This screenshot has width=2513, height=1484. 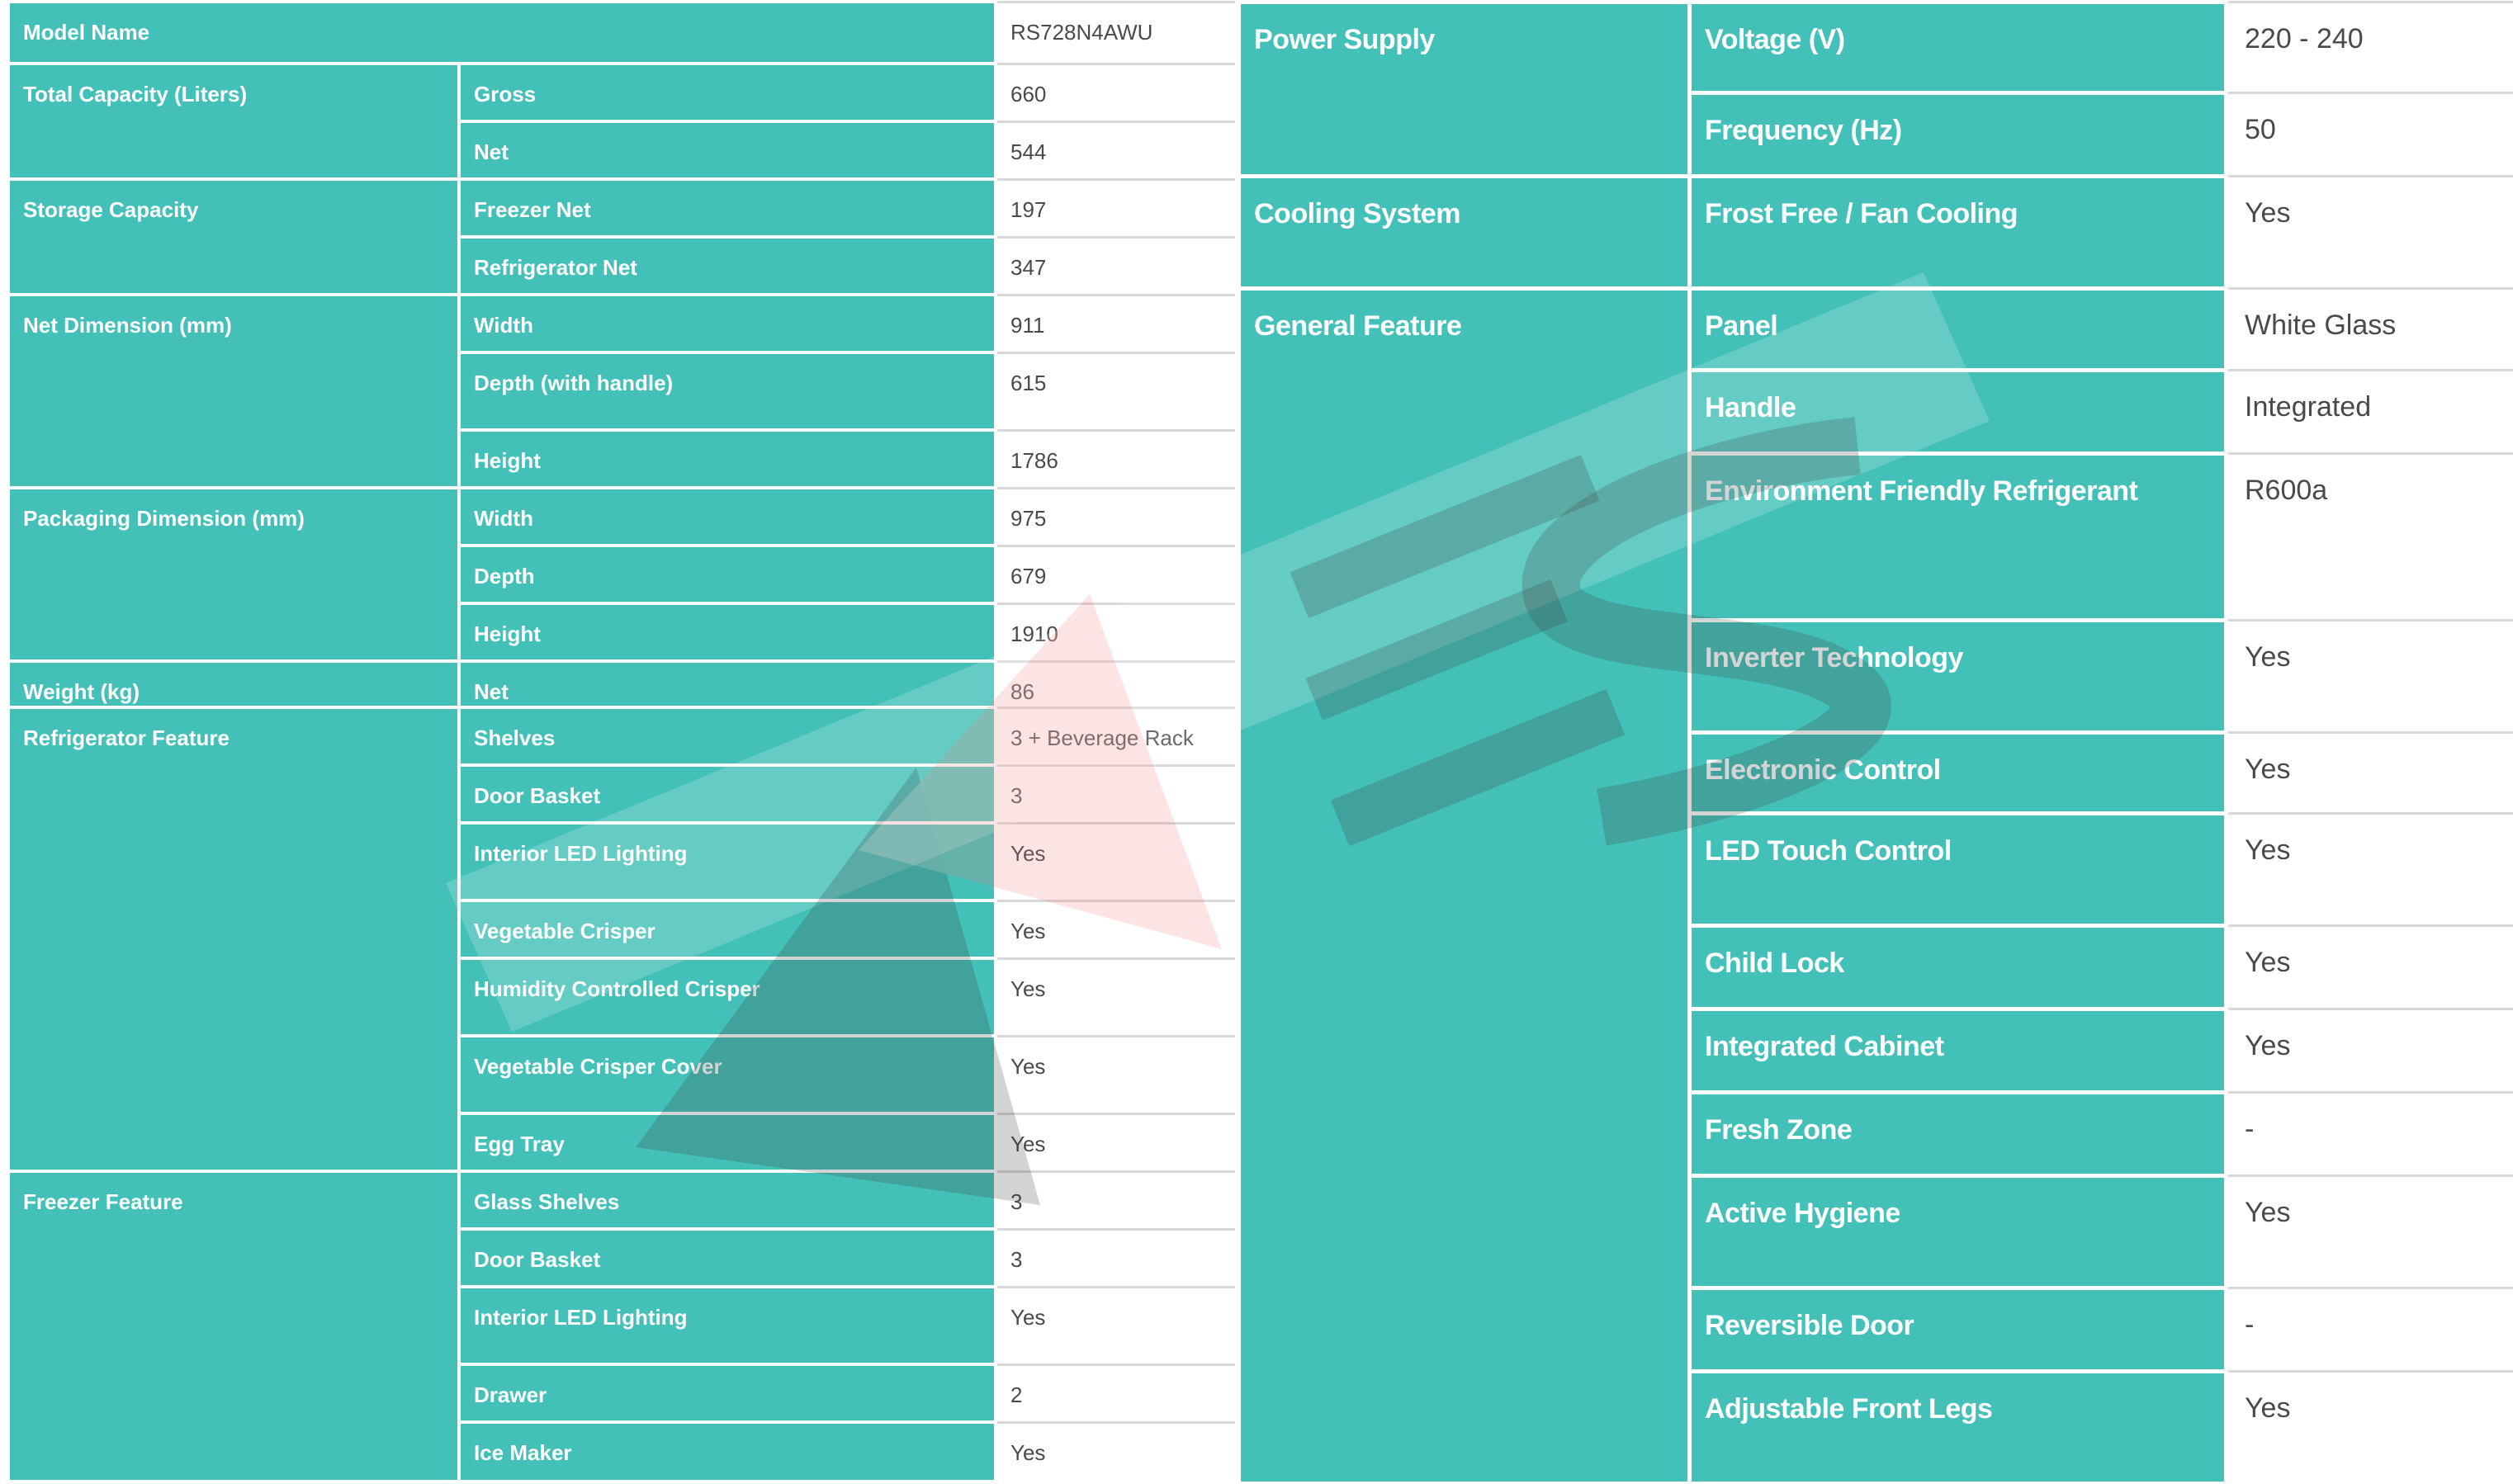 I want to click on value-cell: 911, so click(x=1114, y=322).